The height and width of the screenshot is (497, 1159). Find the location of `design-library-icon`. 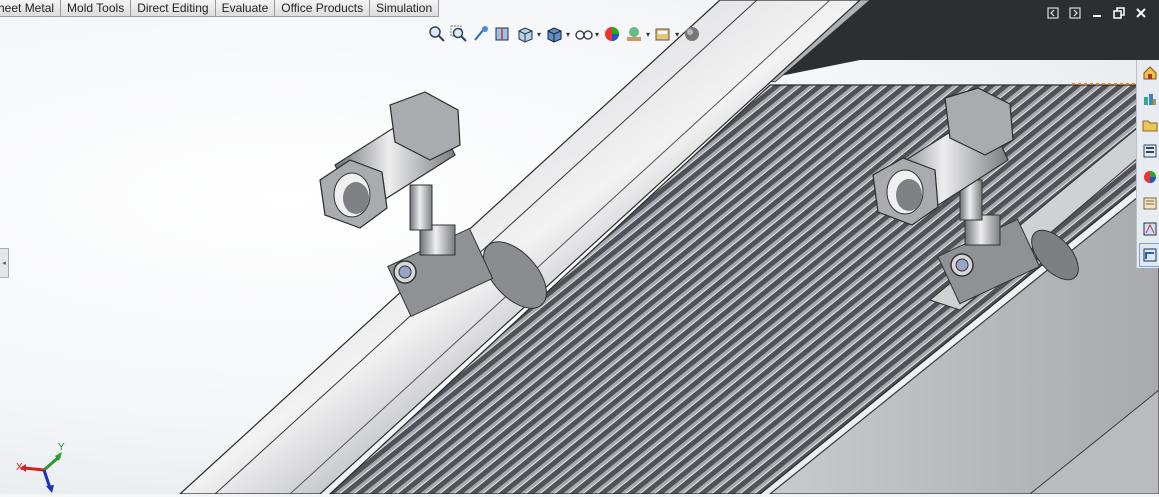

design-library-icon is located at coordinates (1149, 125).